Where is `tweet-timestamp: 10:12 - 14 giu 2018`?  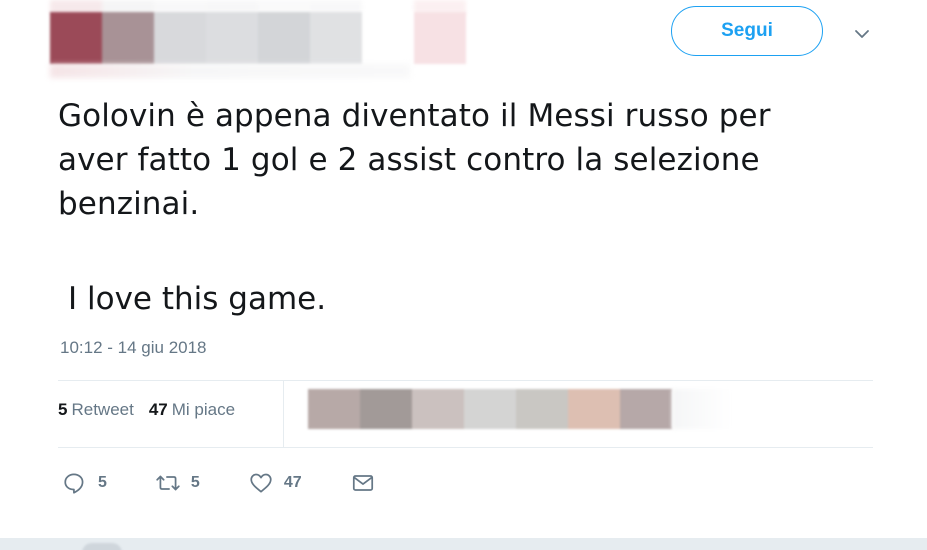 tweet-timestamp: 10:12 - 14 giu 2018 is located at coordinates (133, 348).